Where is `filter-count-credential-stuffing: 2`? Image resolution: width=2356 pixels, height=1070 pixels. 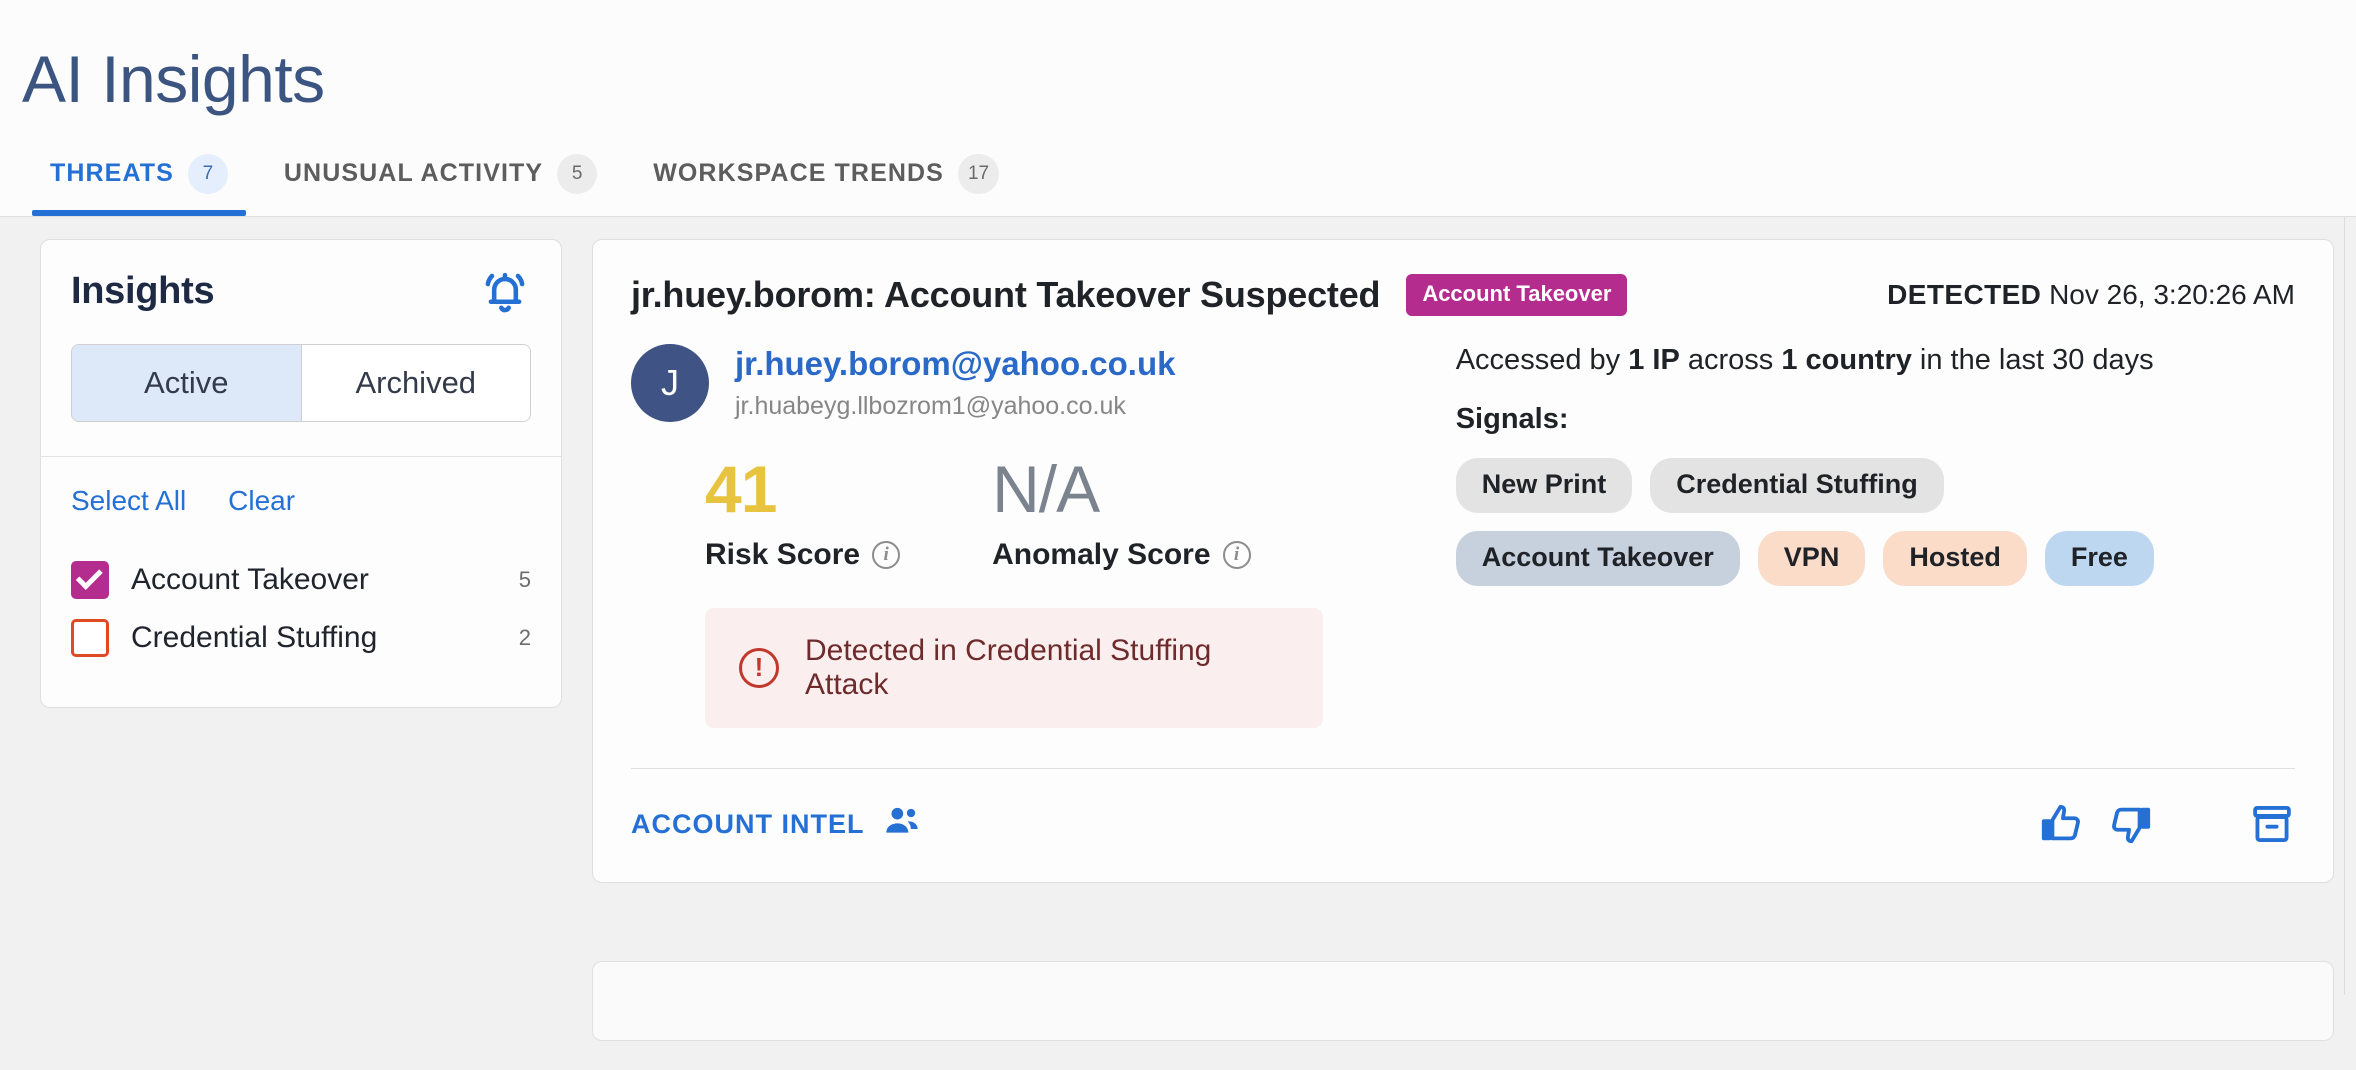
filter-count-credential-stuffing: 2 is located at coordinates (524, 637).